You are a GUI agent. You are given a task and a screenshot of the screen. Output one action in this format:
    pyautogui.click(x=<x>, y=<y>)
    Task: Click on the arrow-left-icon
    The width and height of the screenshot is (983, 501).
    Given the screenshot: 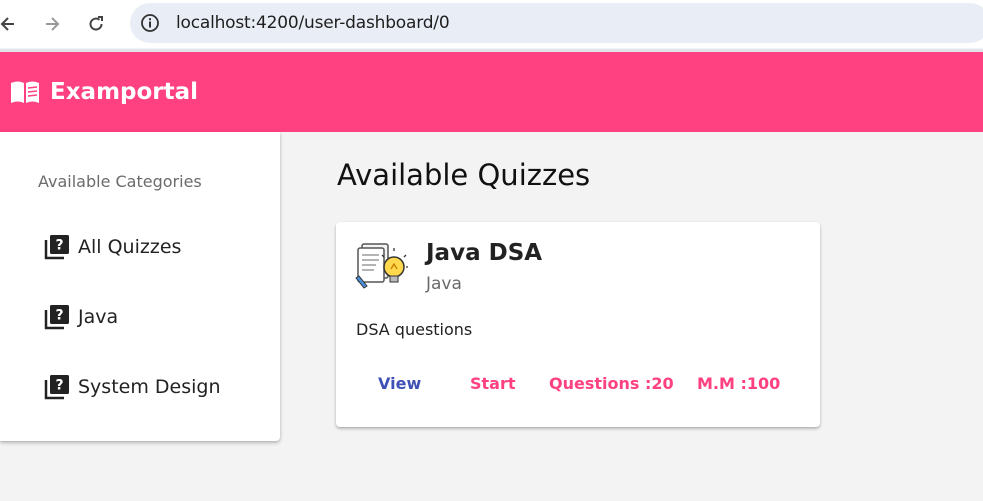 What is the action you would take?
    pyautogui.click(x=7, y=24)
    